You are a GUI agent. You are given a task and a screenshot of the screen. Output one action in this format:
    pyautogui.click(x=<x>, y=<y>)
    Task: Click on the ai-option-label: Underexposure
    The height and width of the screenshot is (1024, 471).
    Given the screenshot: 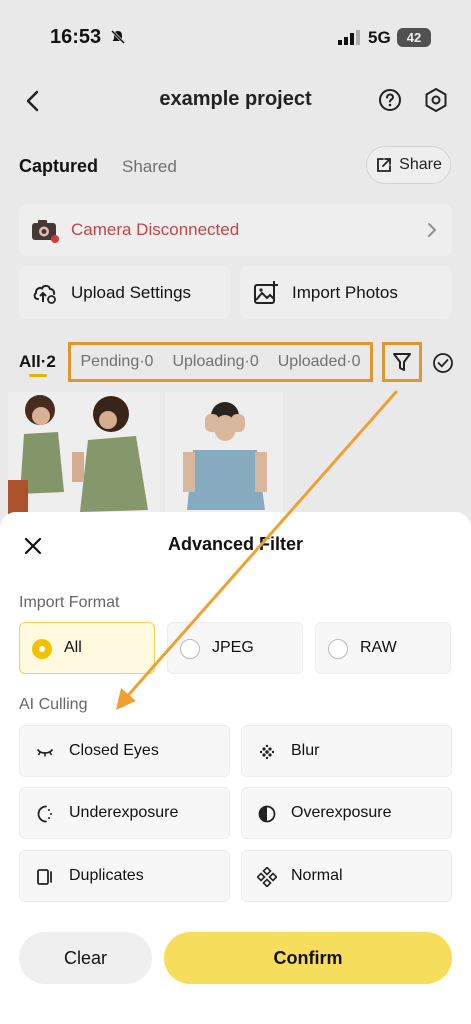 What is the action you would take?
    pyautogui.click(x=124, y=812)
    